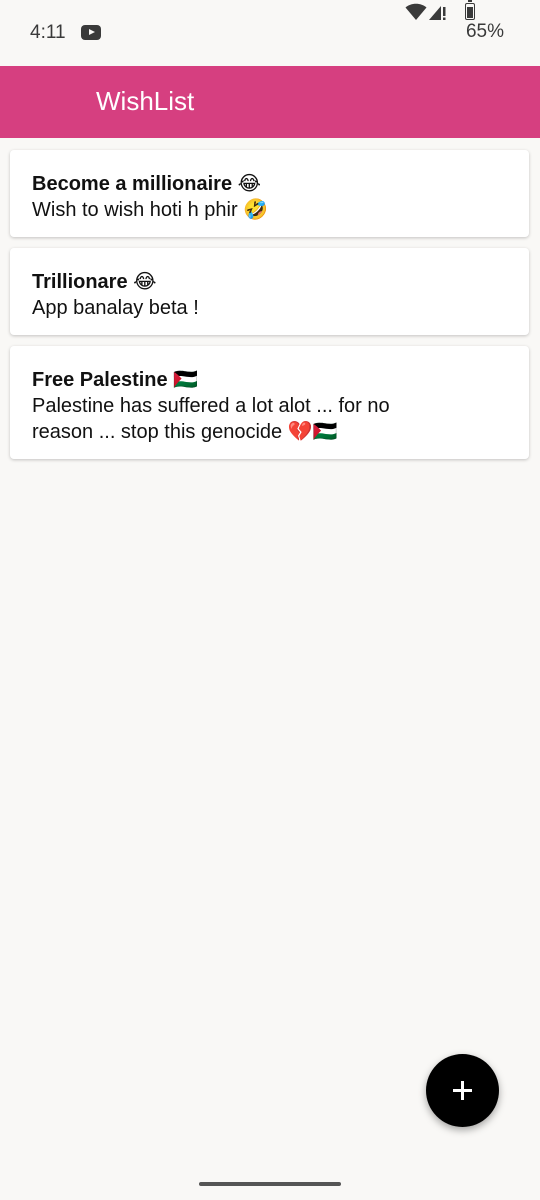 The height and width of the screenshot is (1200, 540). I want to click on home-indicator, so click(270, 1184).